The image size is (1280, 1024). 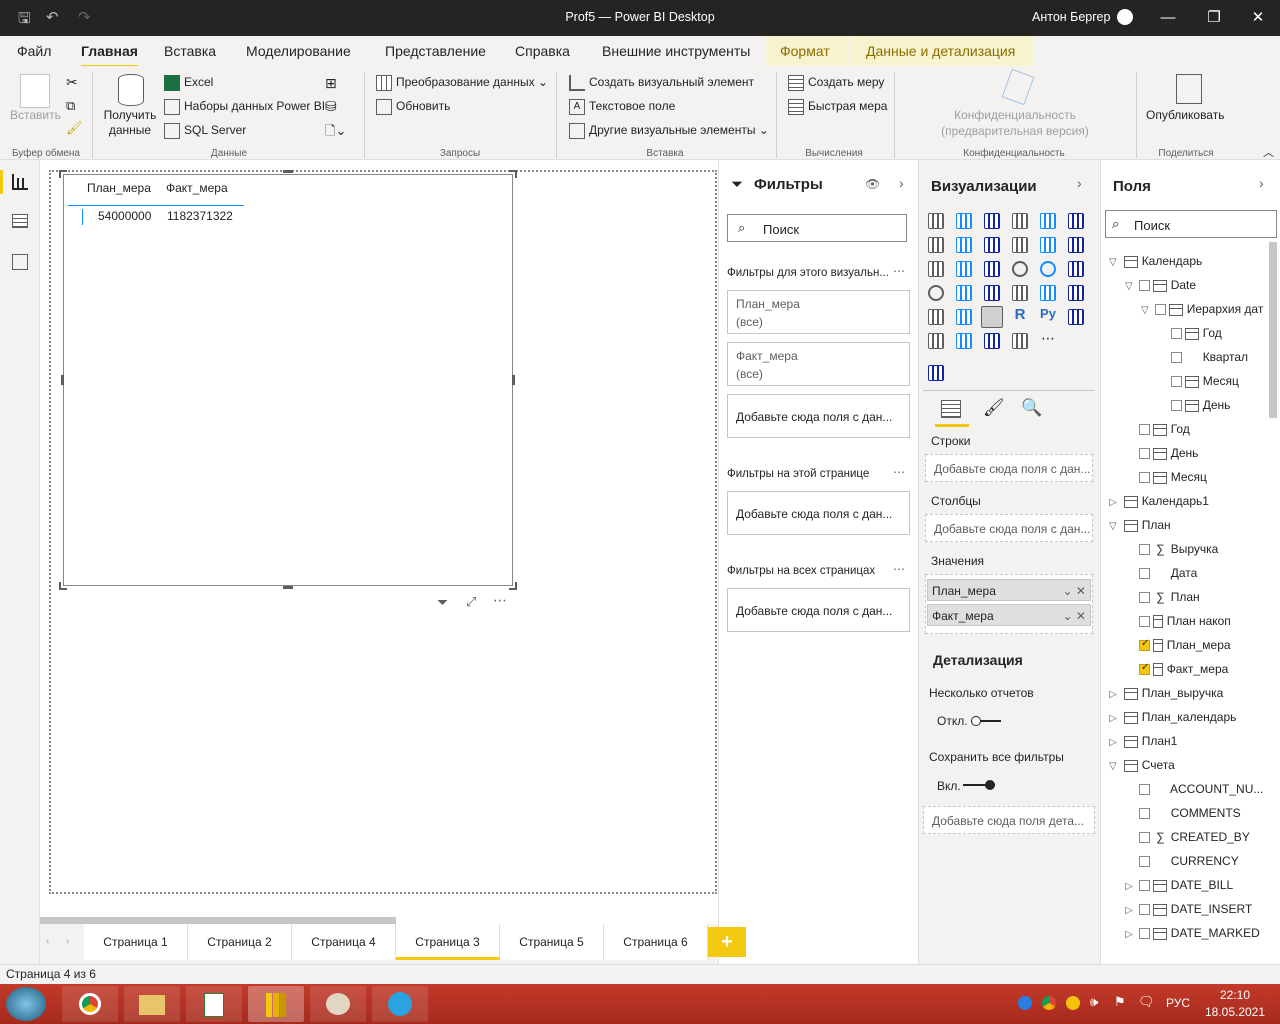 What do you see at coordinates (190, 51) in the screenshot?
I see `menu-insert: Вставка` at bounding box center [190, 51].